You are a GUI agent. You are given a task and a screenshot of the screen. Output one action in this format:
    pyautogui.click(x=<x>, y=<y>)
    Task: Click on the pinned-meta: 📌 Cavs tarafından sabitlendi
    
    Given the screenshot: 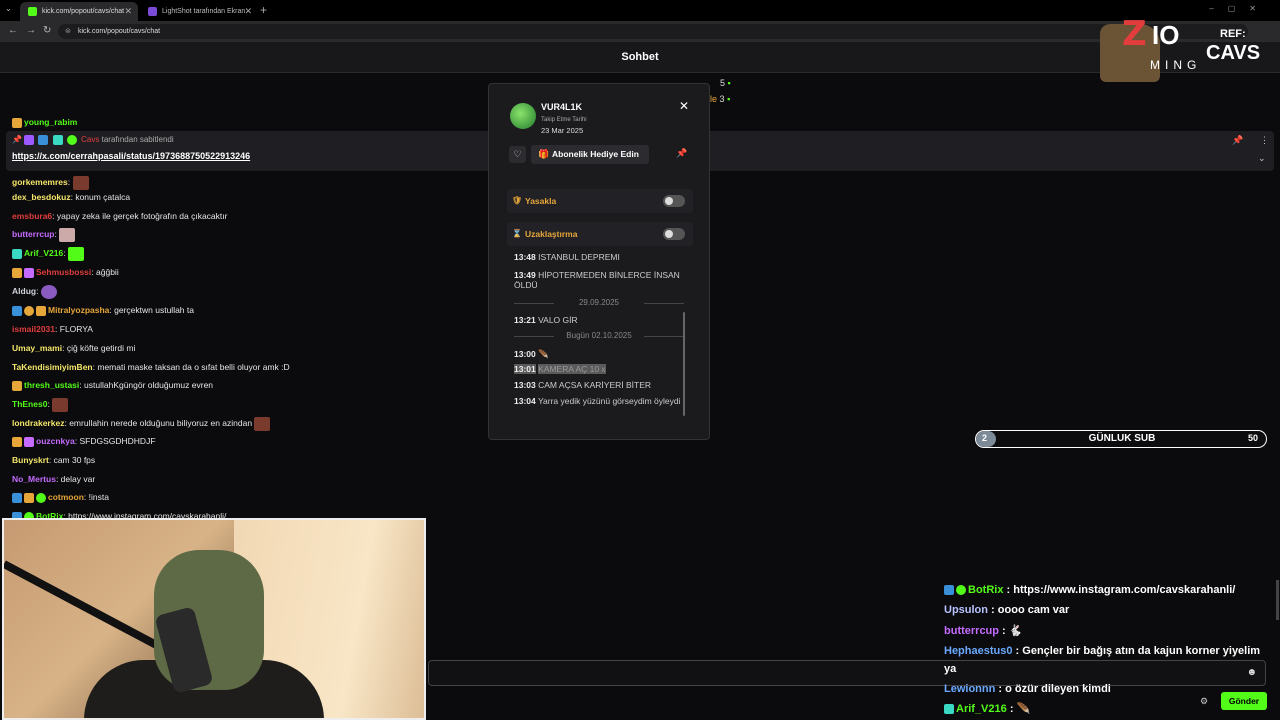 What is the action you would take?
    pyautogui.click(x=93, y=140)
    